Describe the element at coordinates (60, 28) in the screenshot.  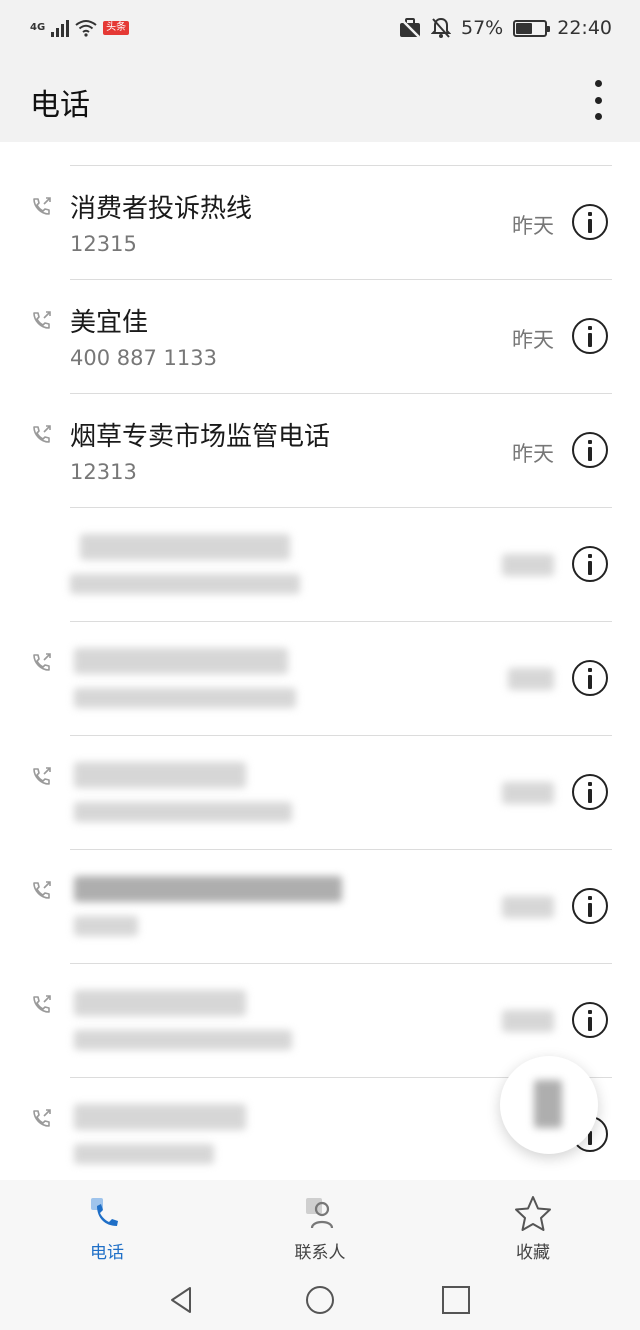
I see `signal-icon` at that location.